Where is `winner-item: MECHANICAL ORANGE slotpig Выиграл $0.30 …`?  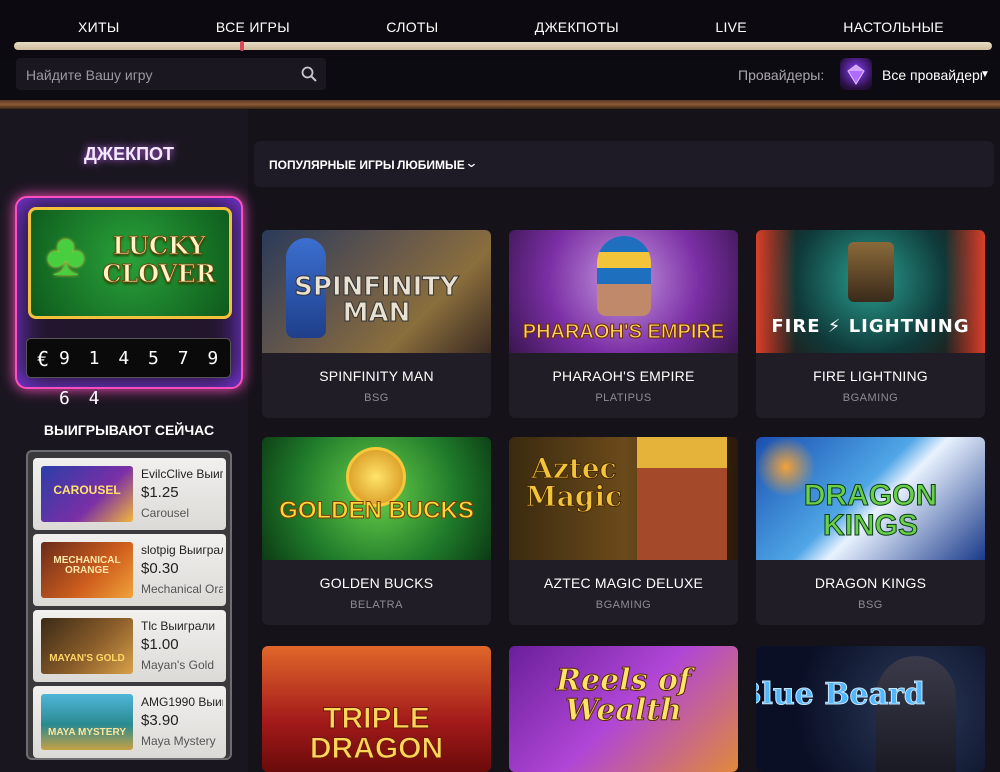 winner-item: MECHANICAL ORANGE slotpig Выиграл $0.30 … is located at coordinates (129, 570).